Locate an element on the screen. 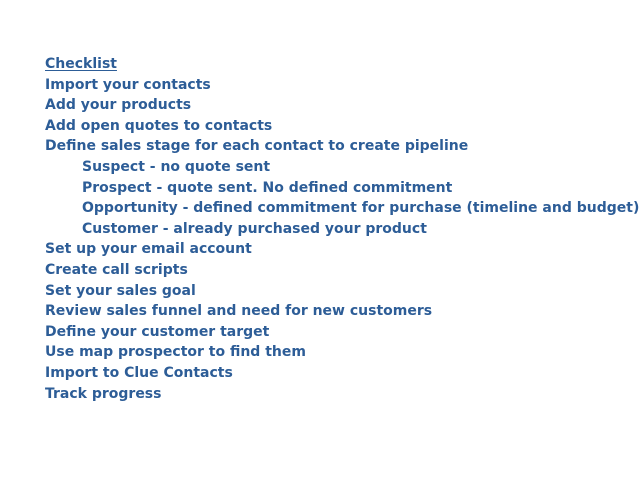  checklist-item-import-clue: Import to Clue Contacts is located at coordinates (139, 372).